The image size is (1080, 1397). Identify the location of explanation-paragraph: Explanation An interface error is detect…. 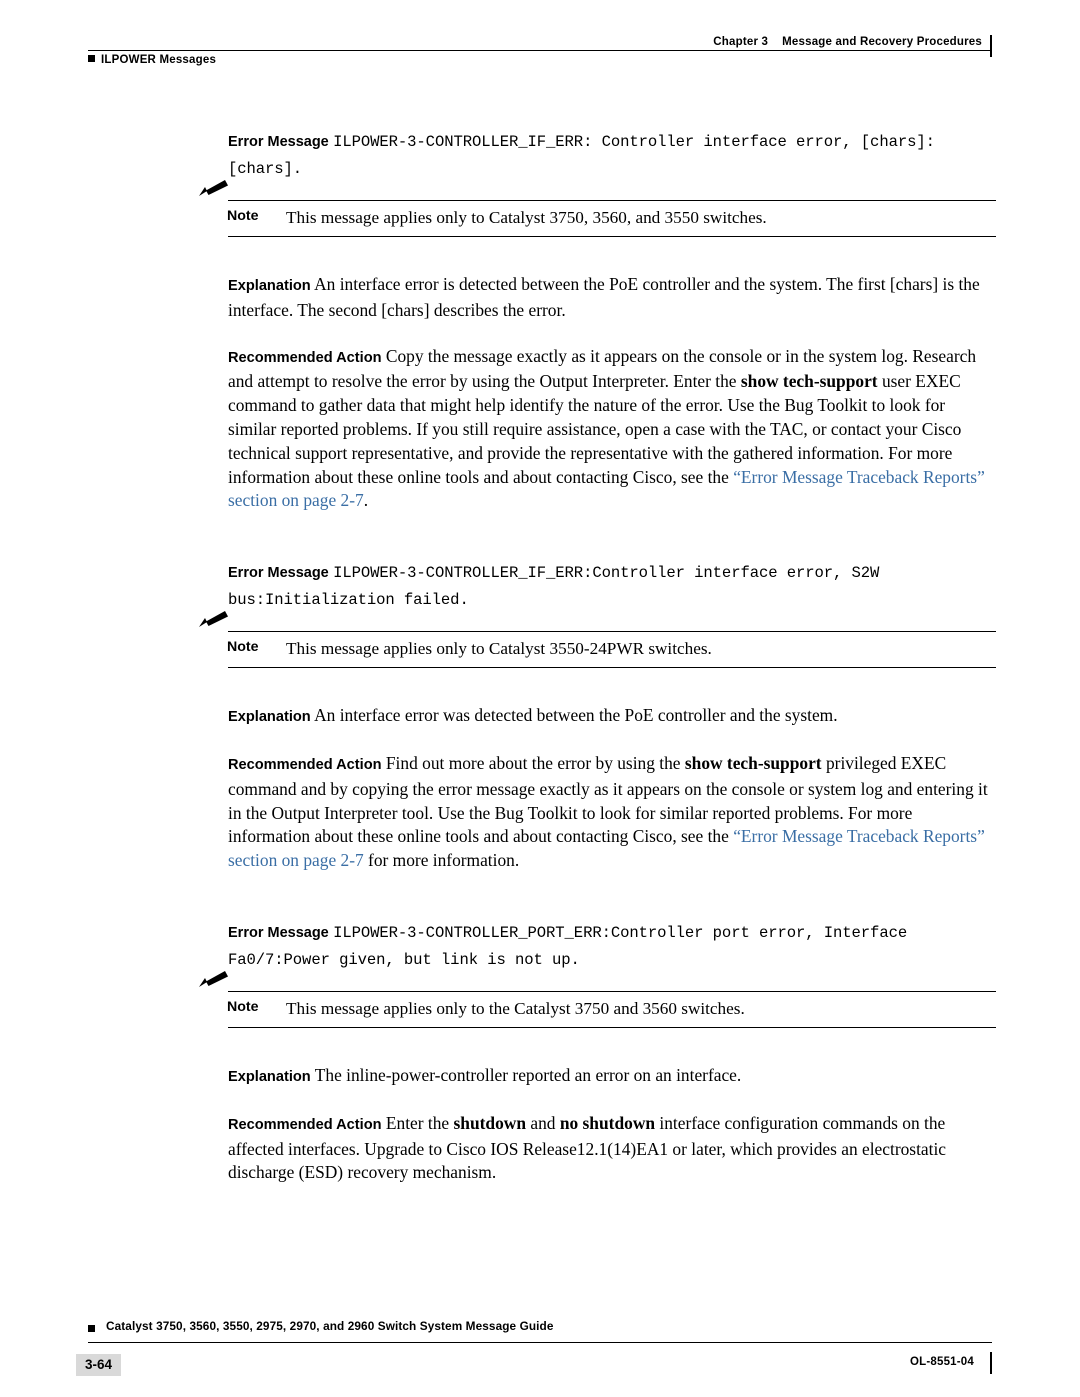
(612, 298).